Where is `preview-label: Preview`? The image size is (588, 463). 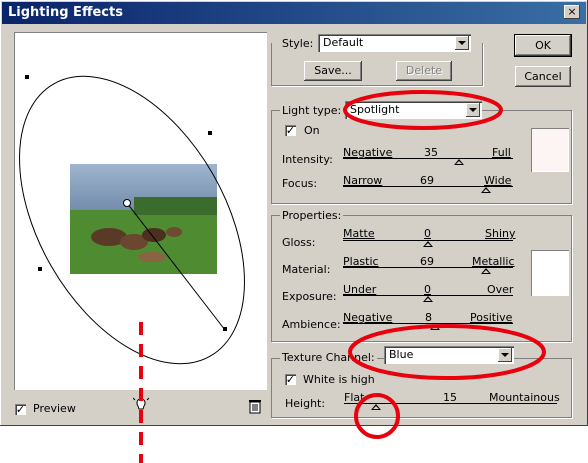
preview-label: Preview is located at coordinates (54, 408).